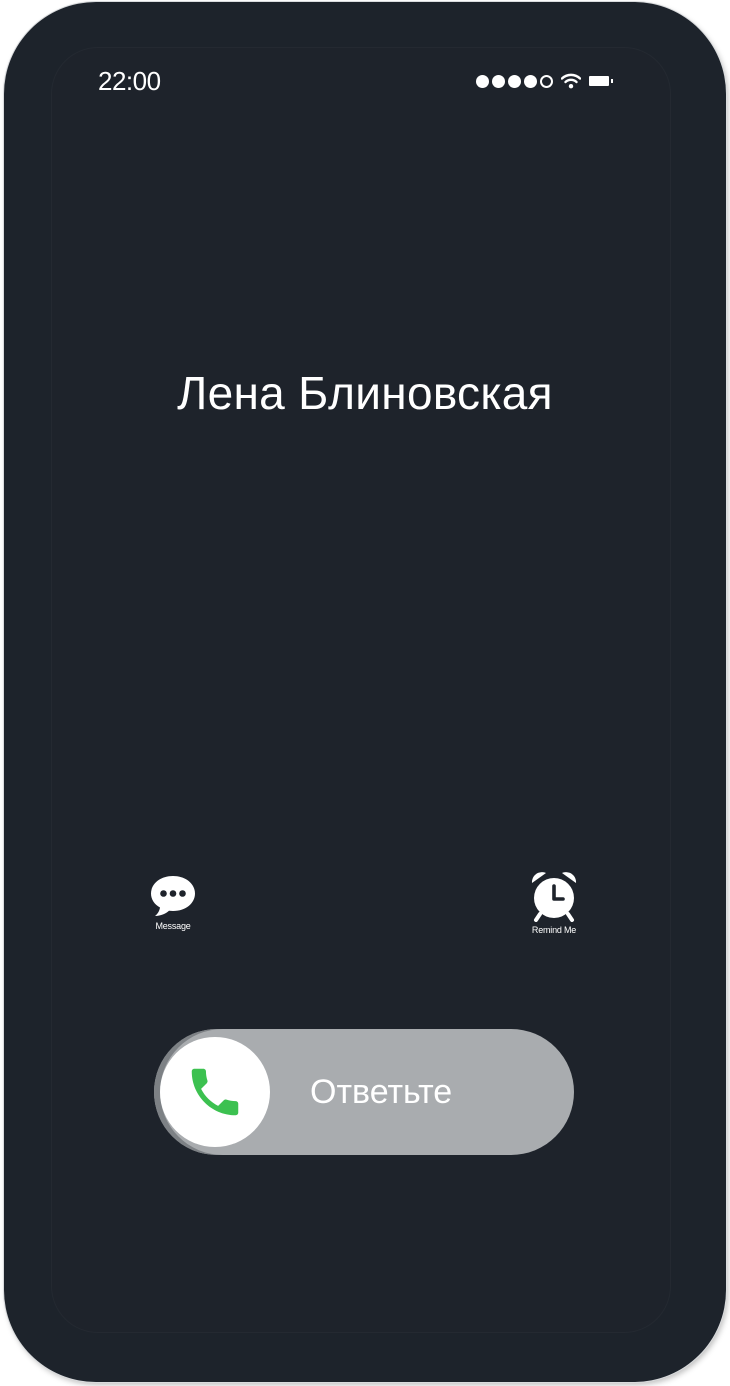  What do you see at coordinates (571, 81) in the screenshot?
I see `wifi-icon` at bounding box center [571, 81].